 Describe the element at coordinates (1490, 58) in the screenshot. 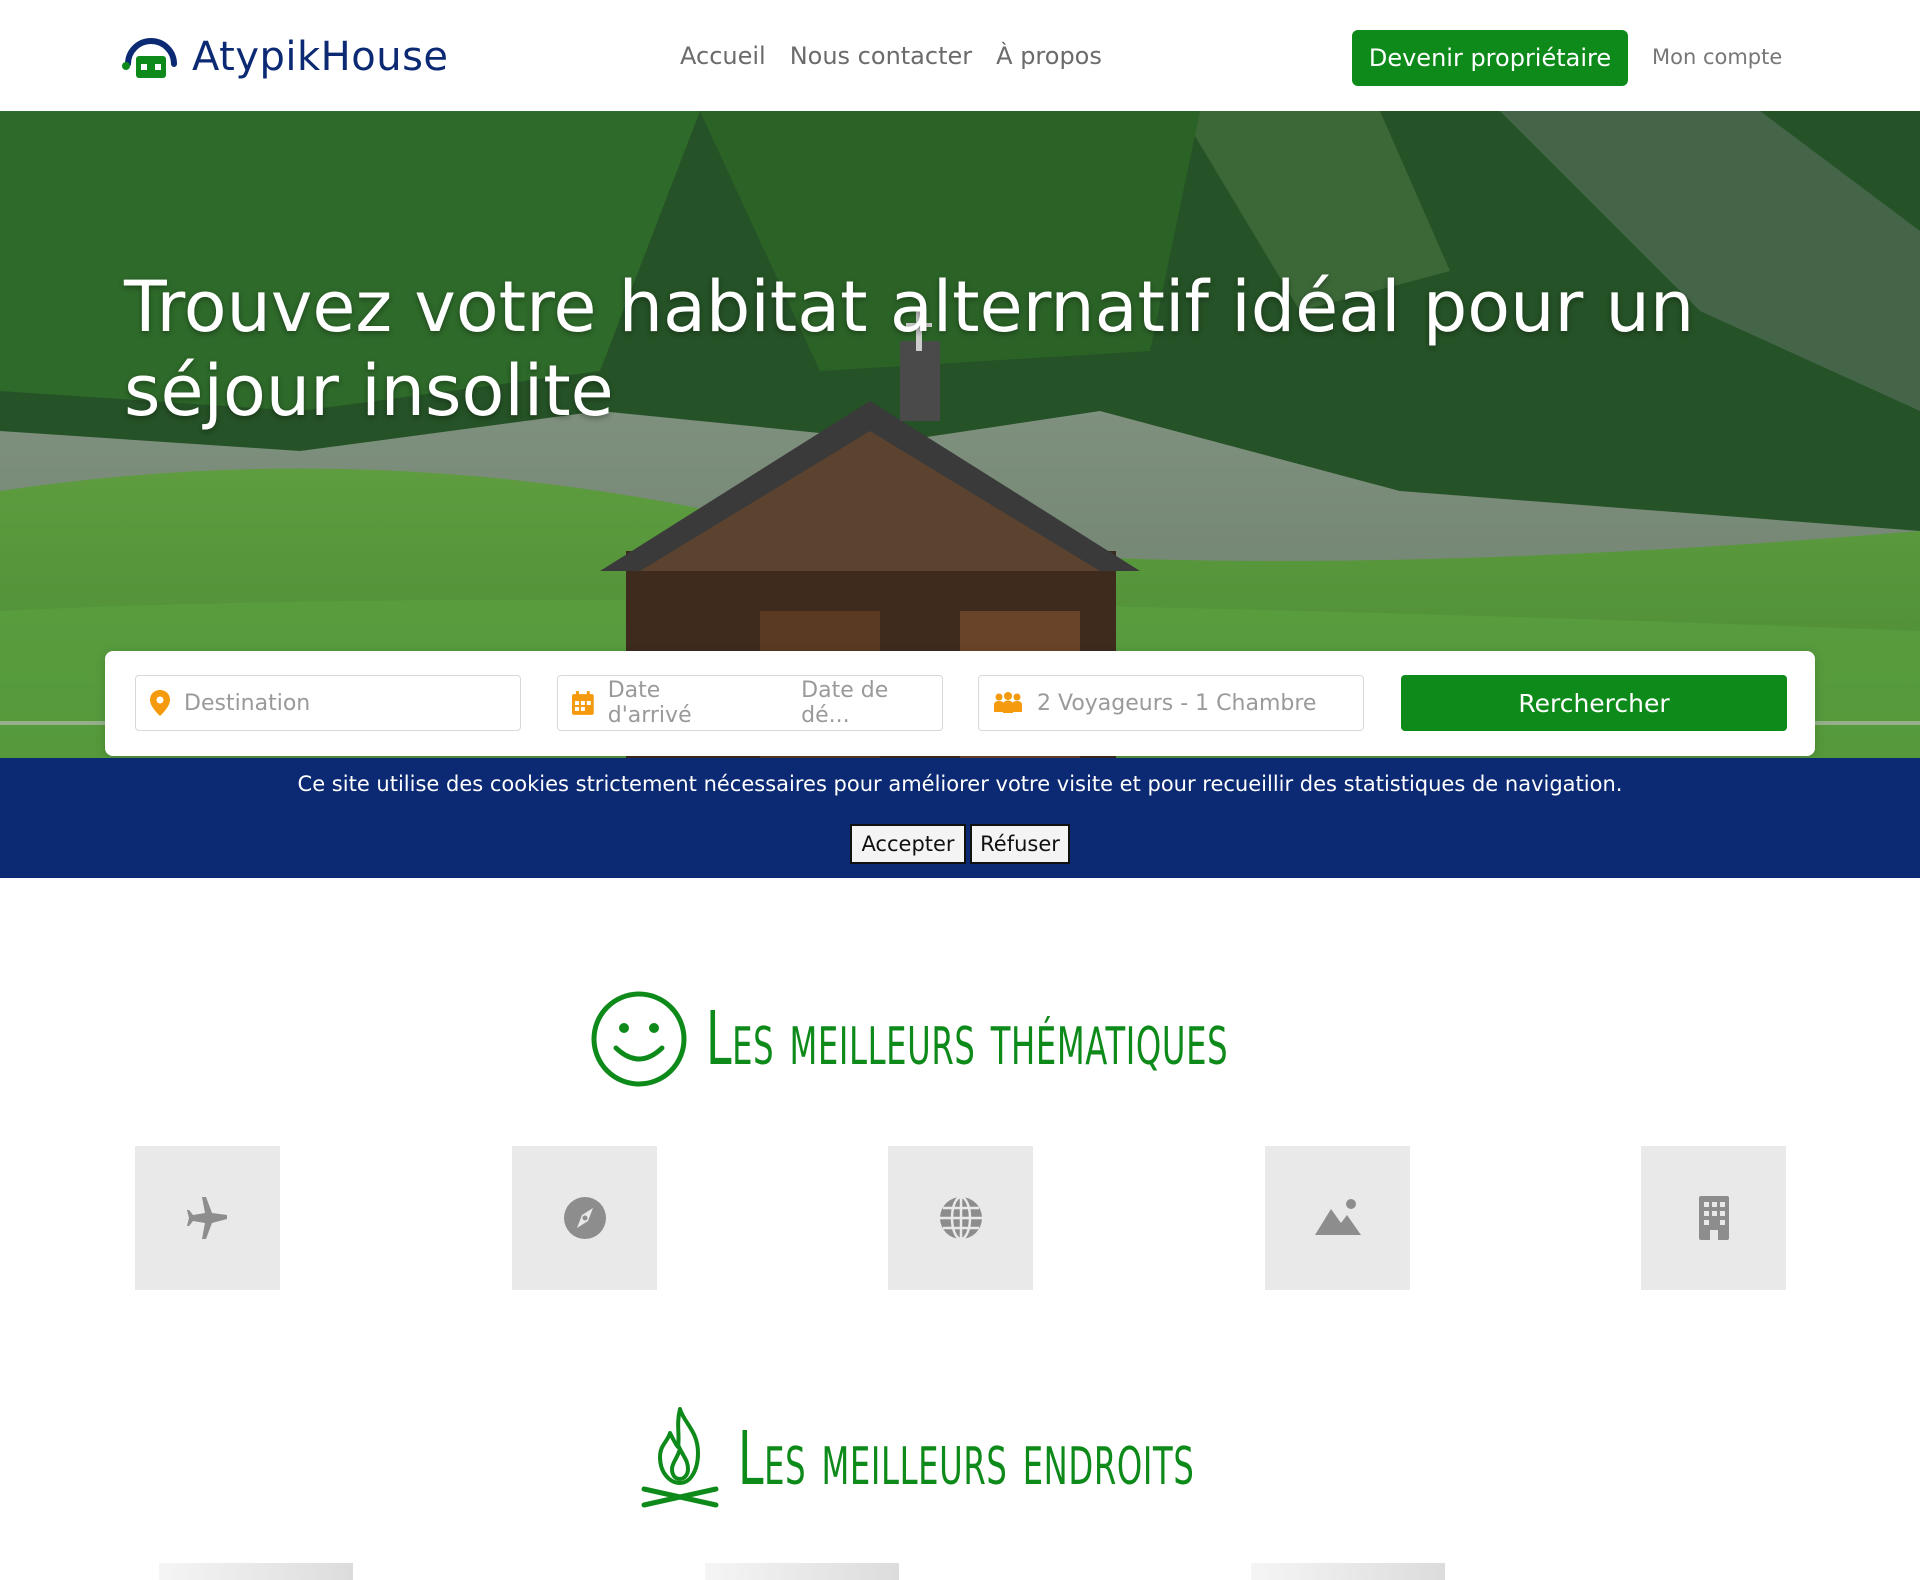

I see `become-owner-button: Devenir propriétaire` at that location.